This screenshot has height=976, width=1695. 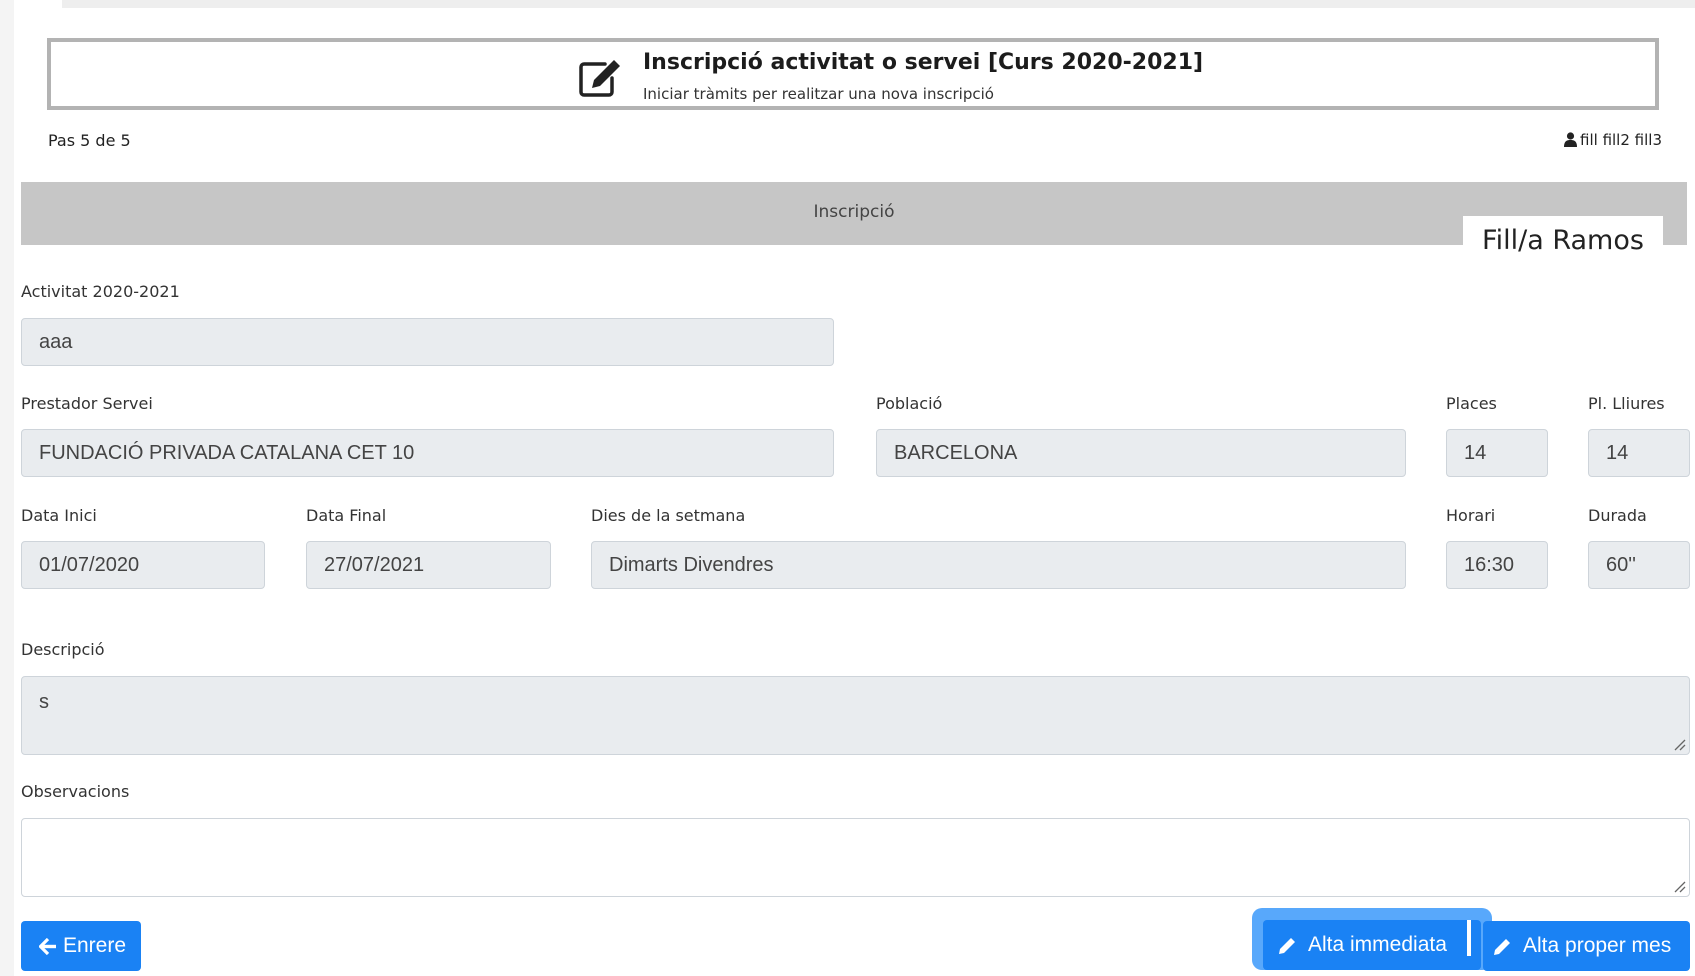 What do you see at coordinates (427, 342) in the screenshot?
I see `activitat-field: aaa` at bounding box center [427, 342].